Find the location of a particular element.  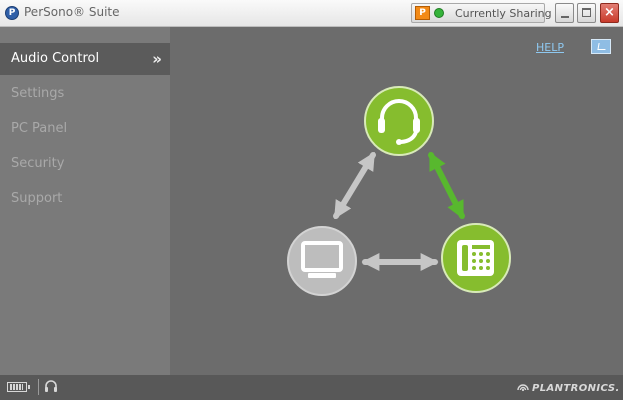

sidebar-item-audio-control: Audio Control » is located at coordinates (85, 59).